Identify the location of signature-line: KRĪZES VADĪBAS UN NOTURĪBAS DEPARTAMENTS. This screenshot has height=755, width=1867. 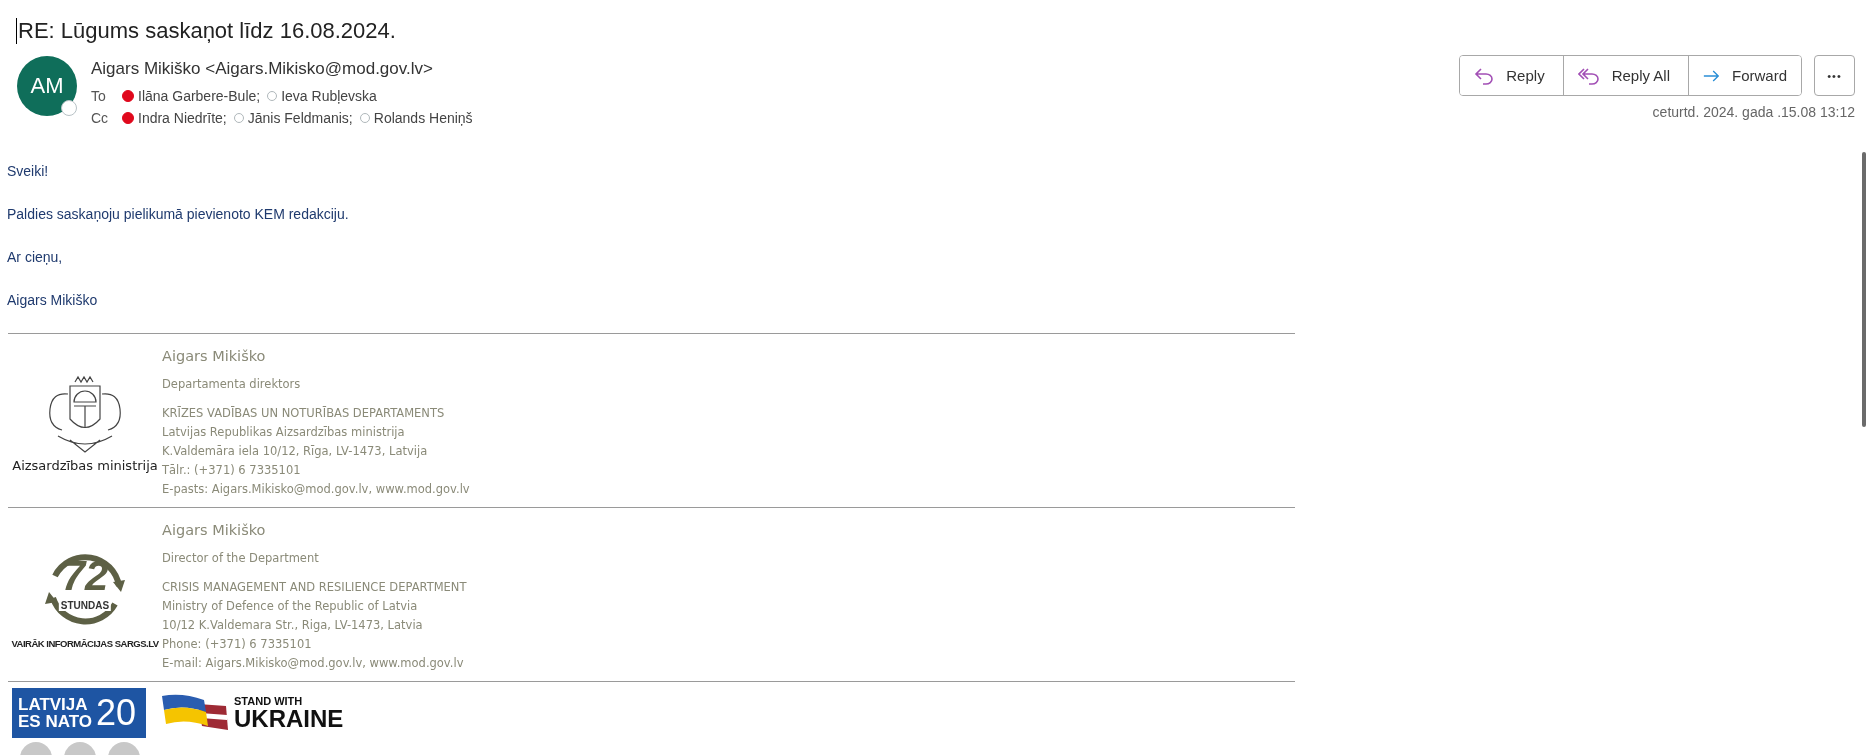
(304, 413).